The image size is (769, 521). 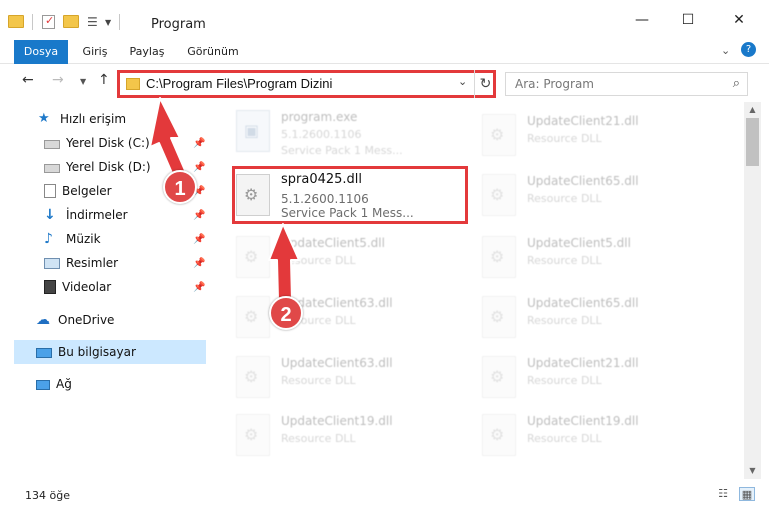 What do you see at coordinates (748, 49) in the screenshot?
I see `help-icon: ?` at bounding box center [748, 49].